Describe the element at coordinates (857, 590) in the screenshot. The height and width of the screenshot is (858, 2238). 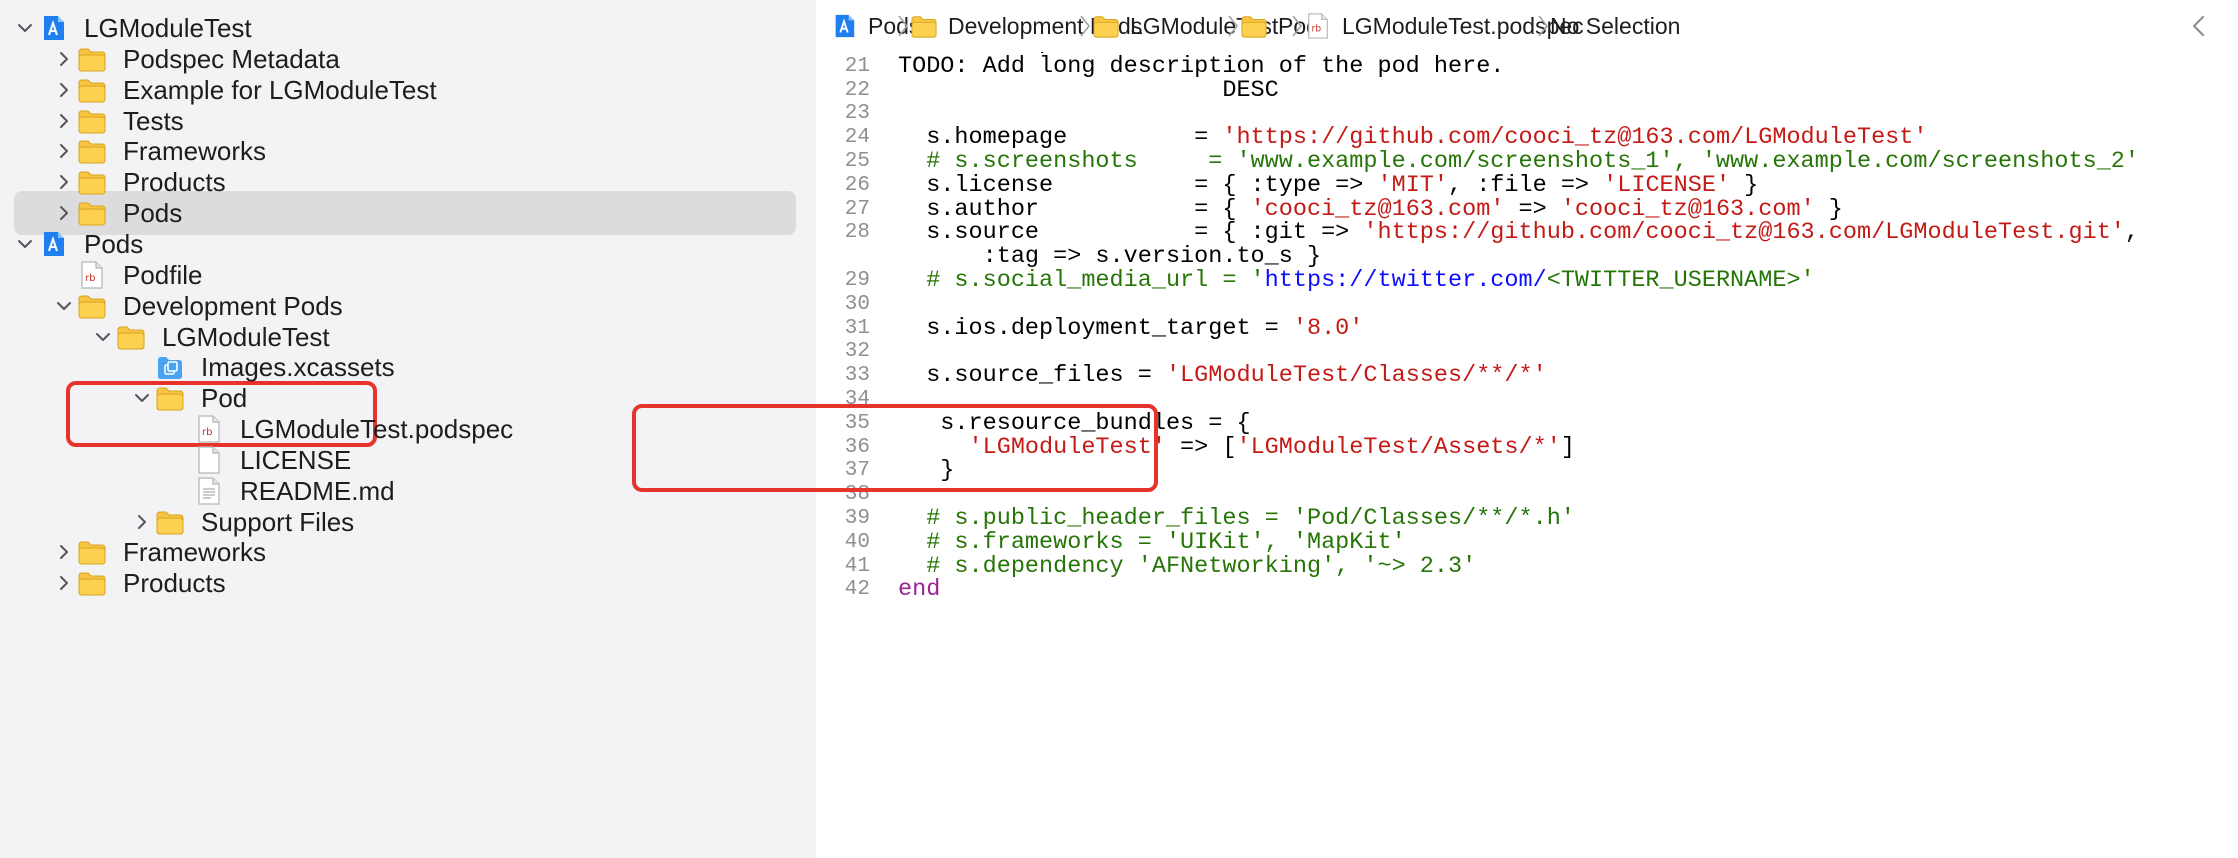
I see `line-number: 42` at that location.